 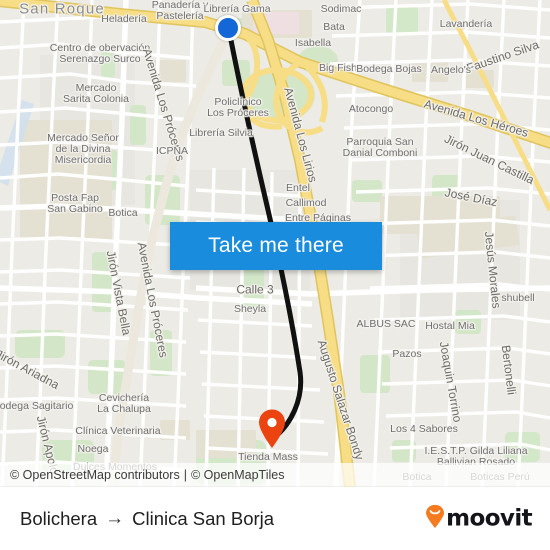 What do you see at coordinates (272, 429) in the screenshot?
I see `destination-marker` at bounding box center [272, 429].